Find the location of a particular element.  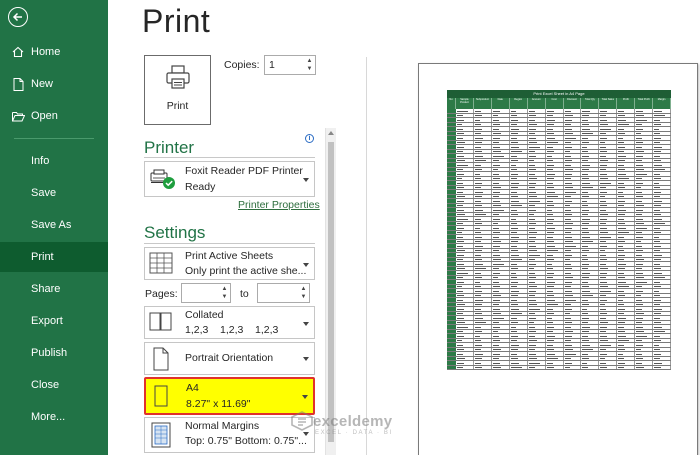

collation-dropdown: Collated 1,2,3 1,2,3 1,2,3 is located at coordinates (229, 322).